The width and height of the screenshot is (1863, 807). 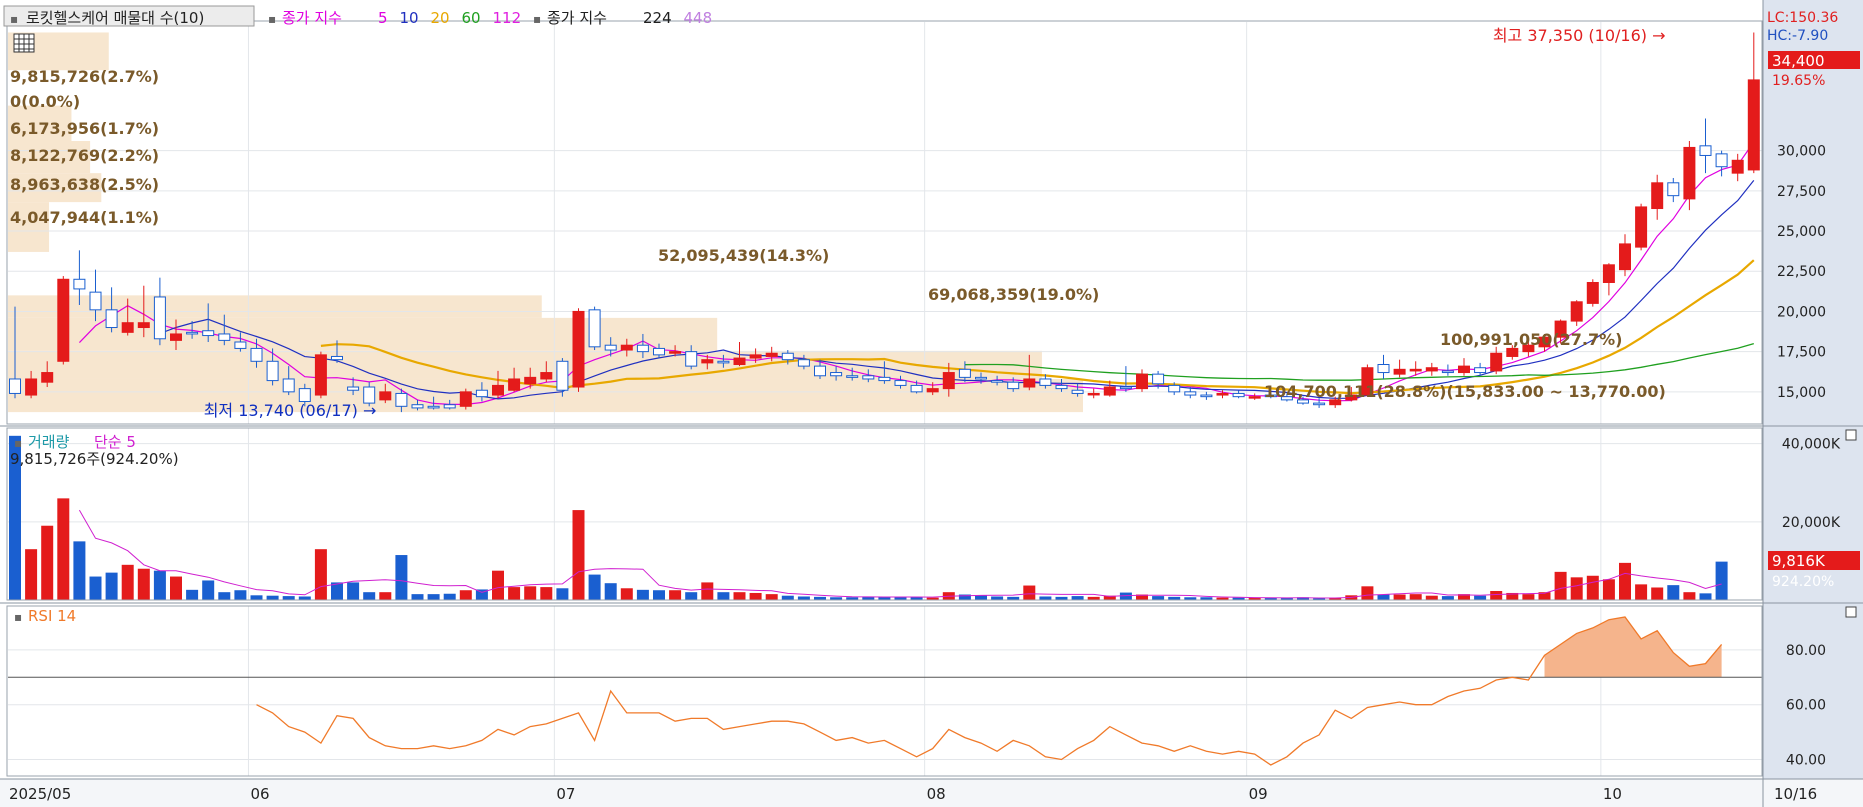 What do you see at coordinates (525, 364) in the screenshot?
I see `volume-profile-band` at bounding box center [525, 364].